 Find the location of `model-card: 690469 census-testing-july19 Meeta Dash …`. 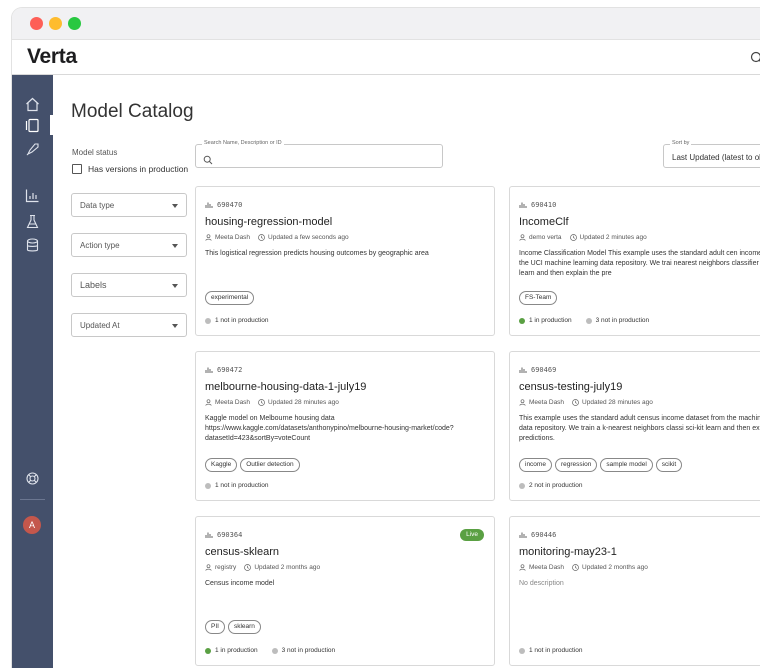

model-card: 690469 census-testing-july19 Meeta Dash … is located at coordinates (634, 426).